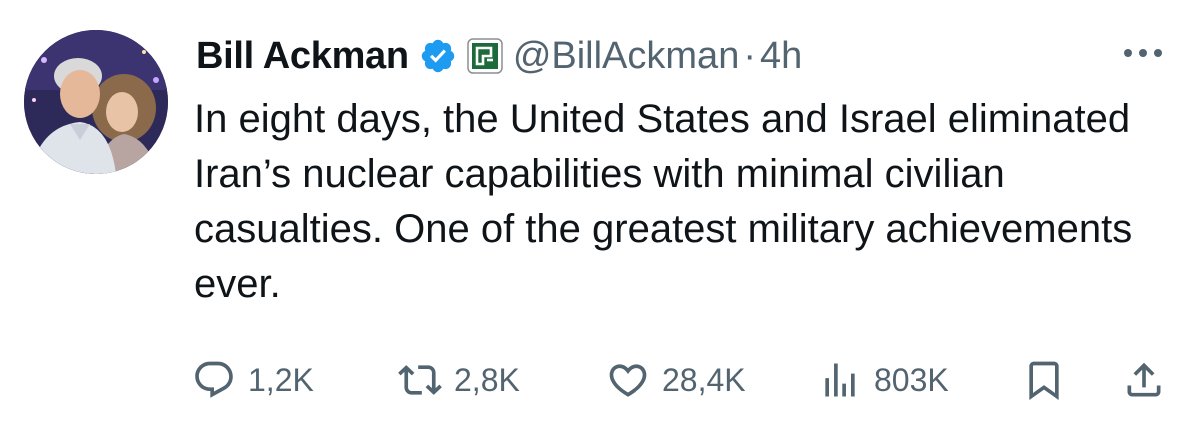 The width and height of the screenshot is (1200, 421). Describe the element at coordinates (626, 56) in the screenshot. I see `handle: @BillAckman` at that location.